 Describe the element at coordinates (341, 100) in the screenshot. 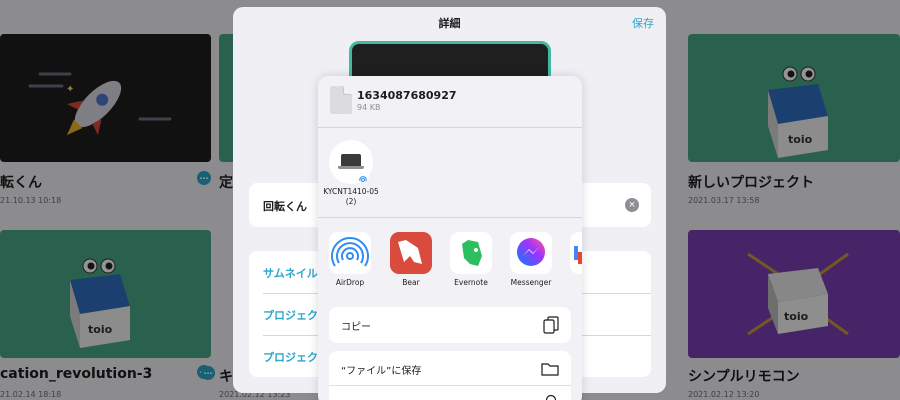

I see `document-icon` at that location.